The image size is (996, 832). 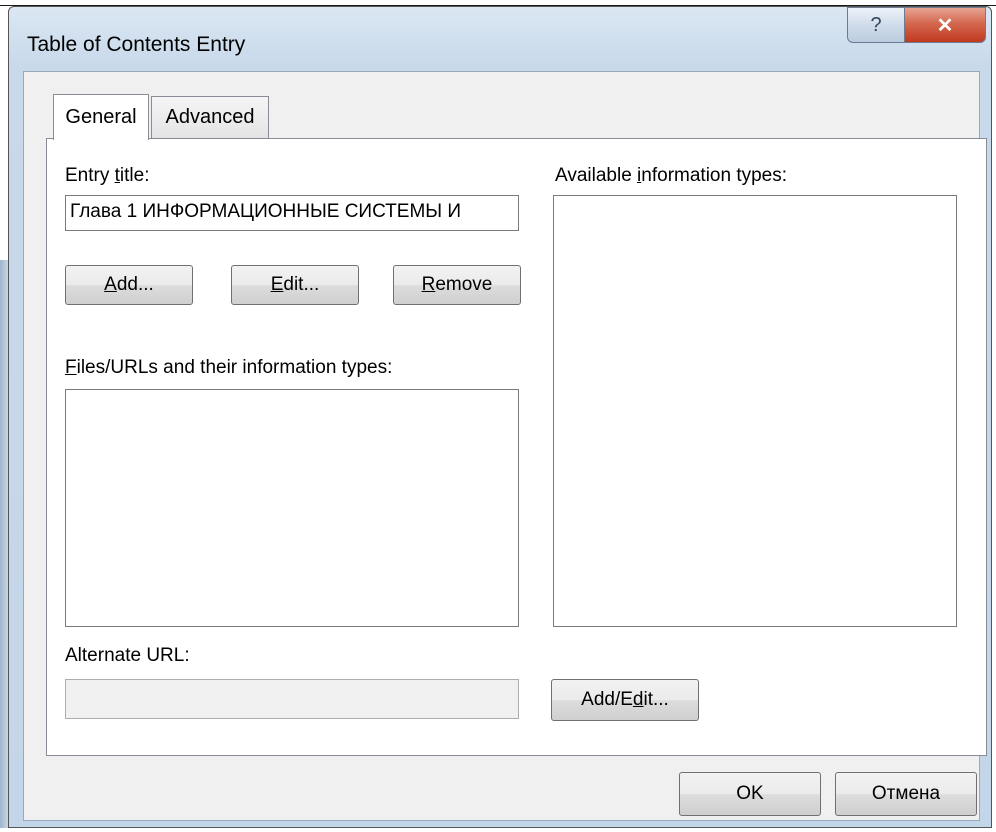 I want to click on remove-button: Remove, so click(x=457, y=285).